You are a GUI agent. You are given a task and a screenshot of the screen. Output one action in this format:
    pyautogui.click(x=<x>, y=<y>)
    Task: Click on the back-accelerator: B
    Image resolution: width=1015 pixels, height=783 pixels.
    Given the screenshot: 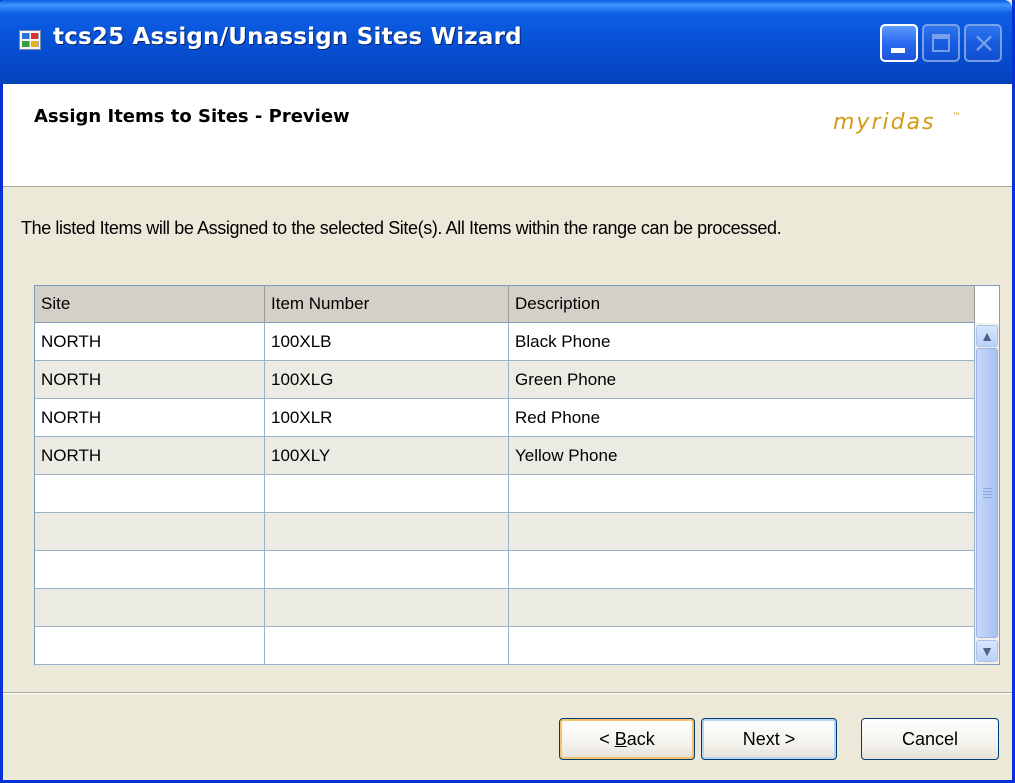 What is the action you would take?
    pyautogui.click(x=620, y=739)
    